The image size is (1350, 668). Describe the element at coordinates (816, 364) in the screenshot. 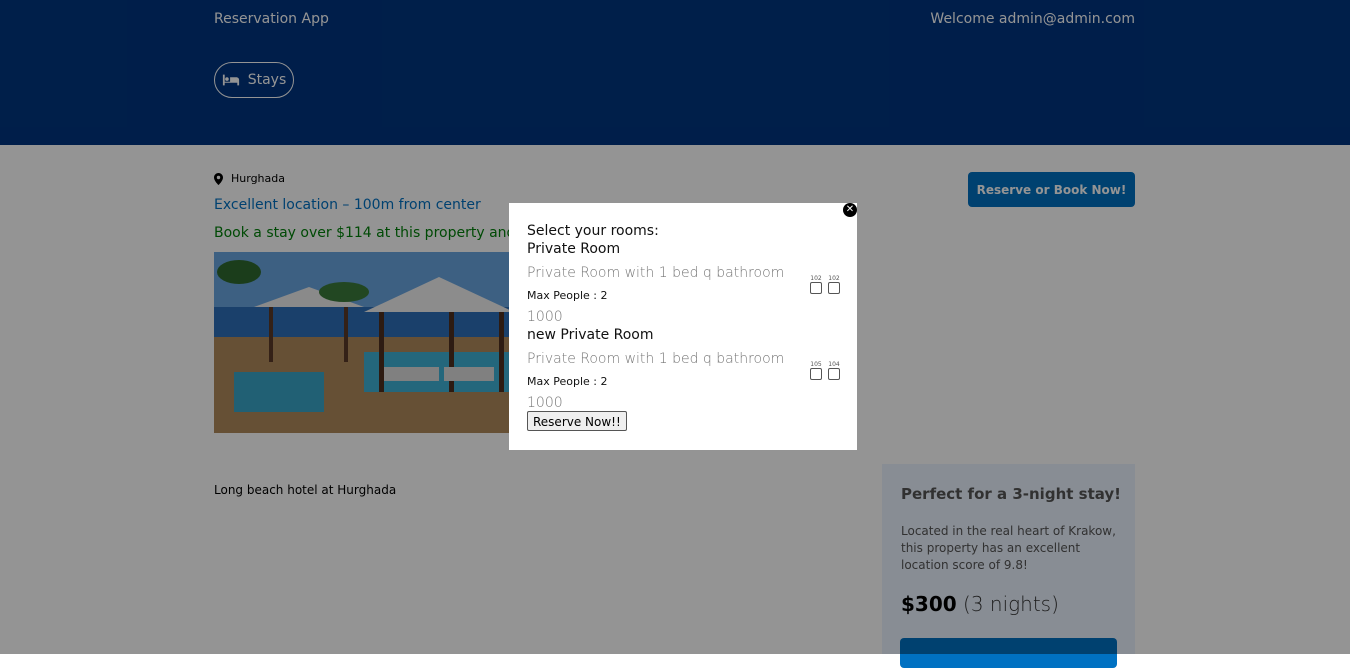

I see `room-number-label: 105` at that location.